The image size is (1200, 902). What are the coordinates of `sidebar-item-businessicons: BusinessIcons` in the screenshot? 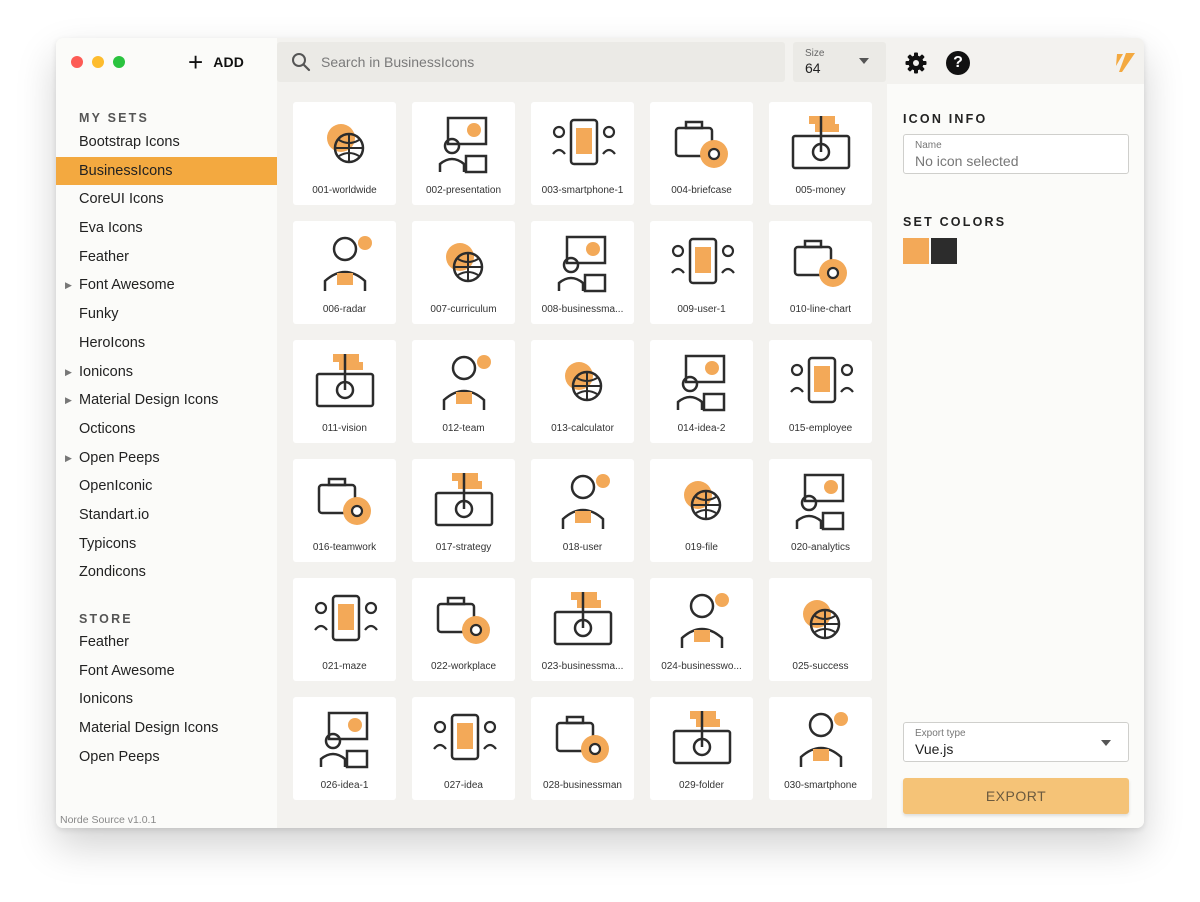 It's located at (166, 171).